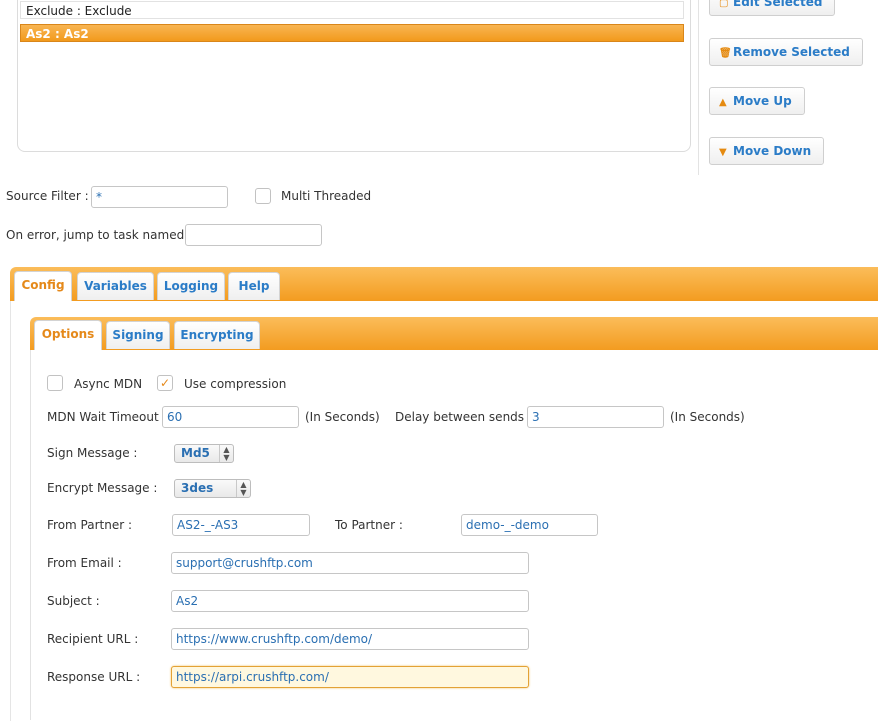 This screenshot has width=878, height=721. I want to click on edit-selected-button: ▢ Edit Selected, so click(772, 8).